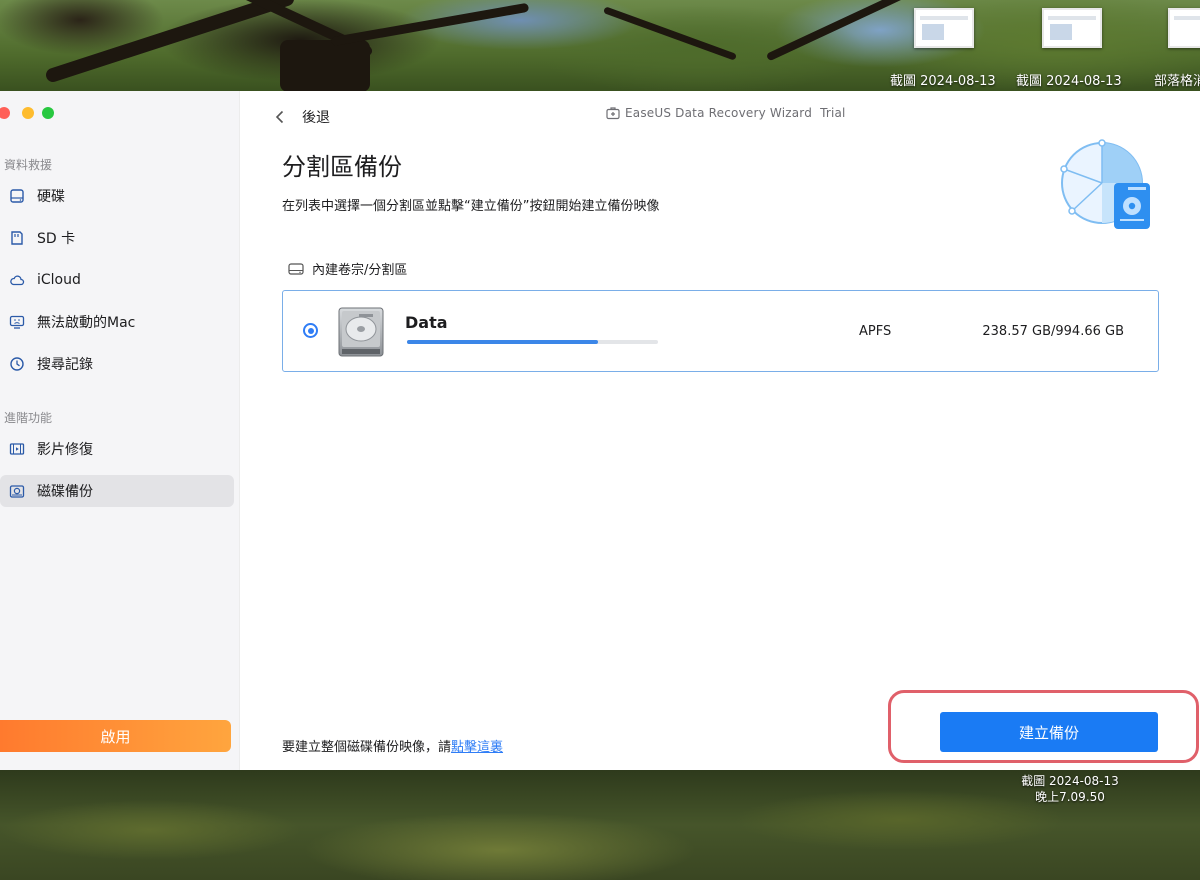 The width and height of the screenshot is (1200, 880). What do you see at coordinates (28, 418) in the screenshot?
I see `section-title-advanced: 進階功能` at bounding box center [28, 418].